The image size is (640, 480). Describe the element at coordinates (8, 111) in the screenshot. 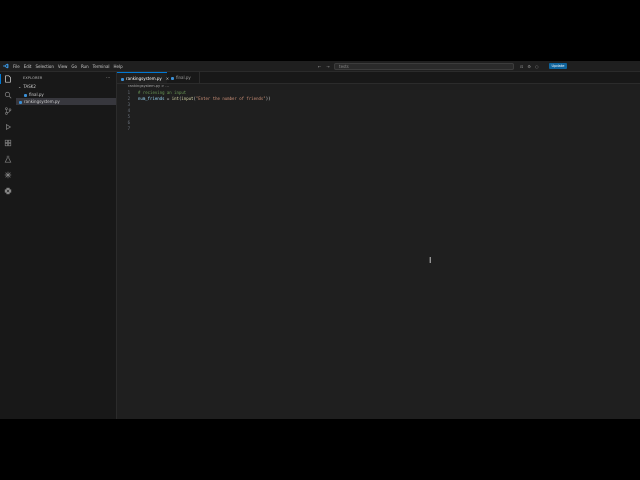

I see `source-control-icon` at that location.